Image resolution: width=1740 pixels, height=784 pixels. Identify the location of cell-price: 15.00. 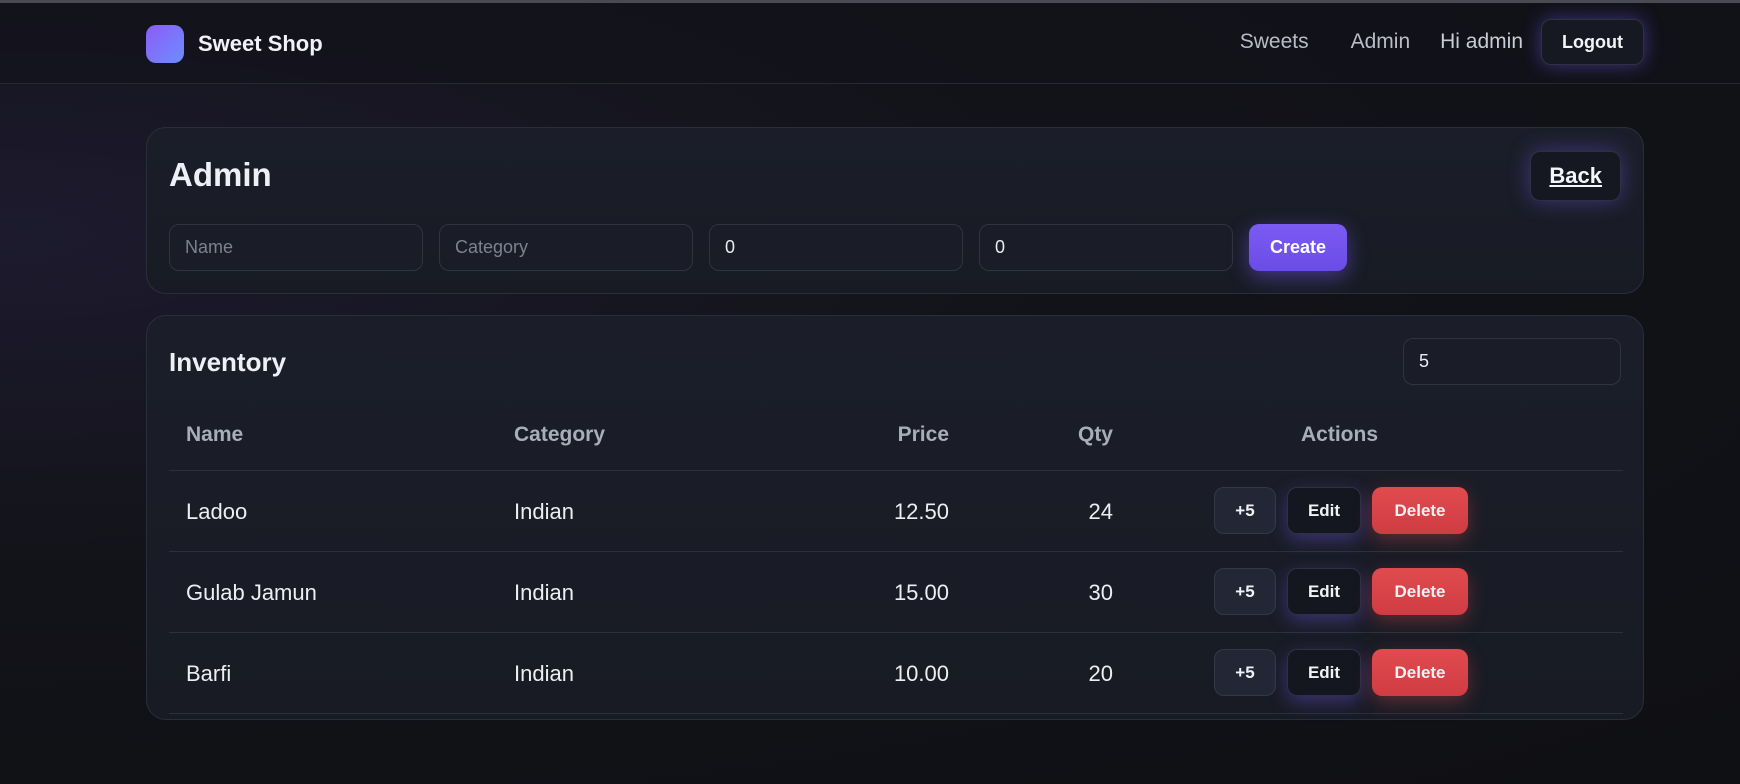
(921, 592).